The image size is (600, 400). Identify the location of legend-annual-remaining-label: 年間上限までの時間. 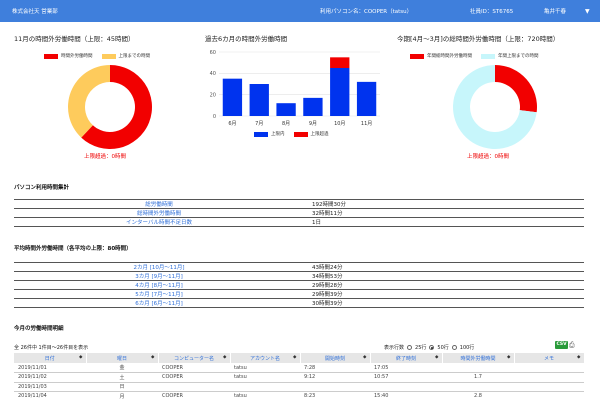
(518, 56).